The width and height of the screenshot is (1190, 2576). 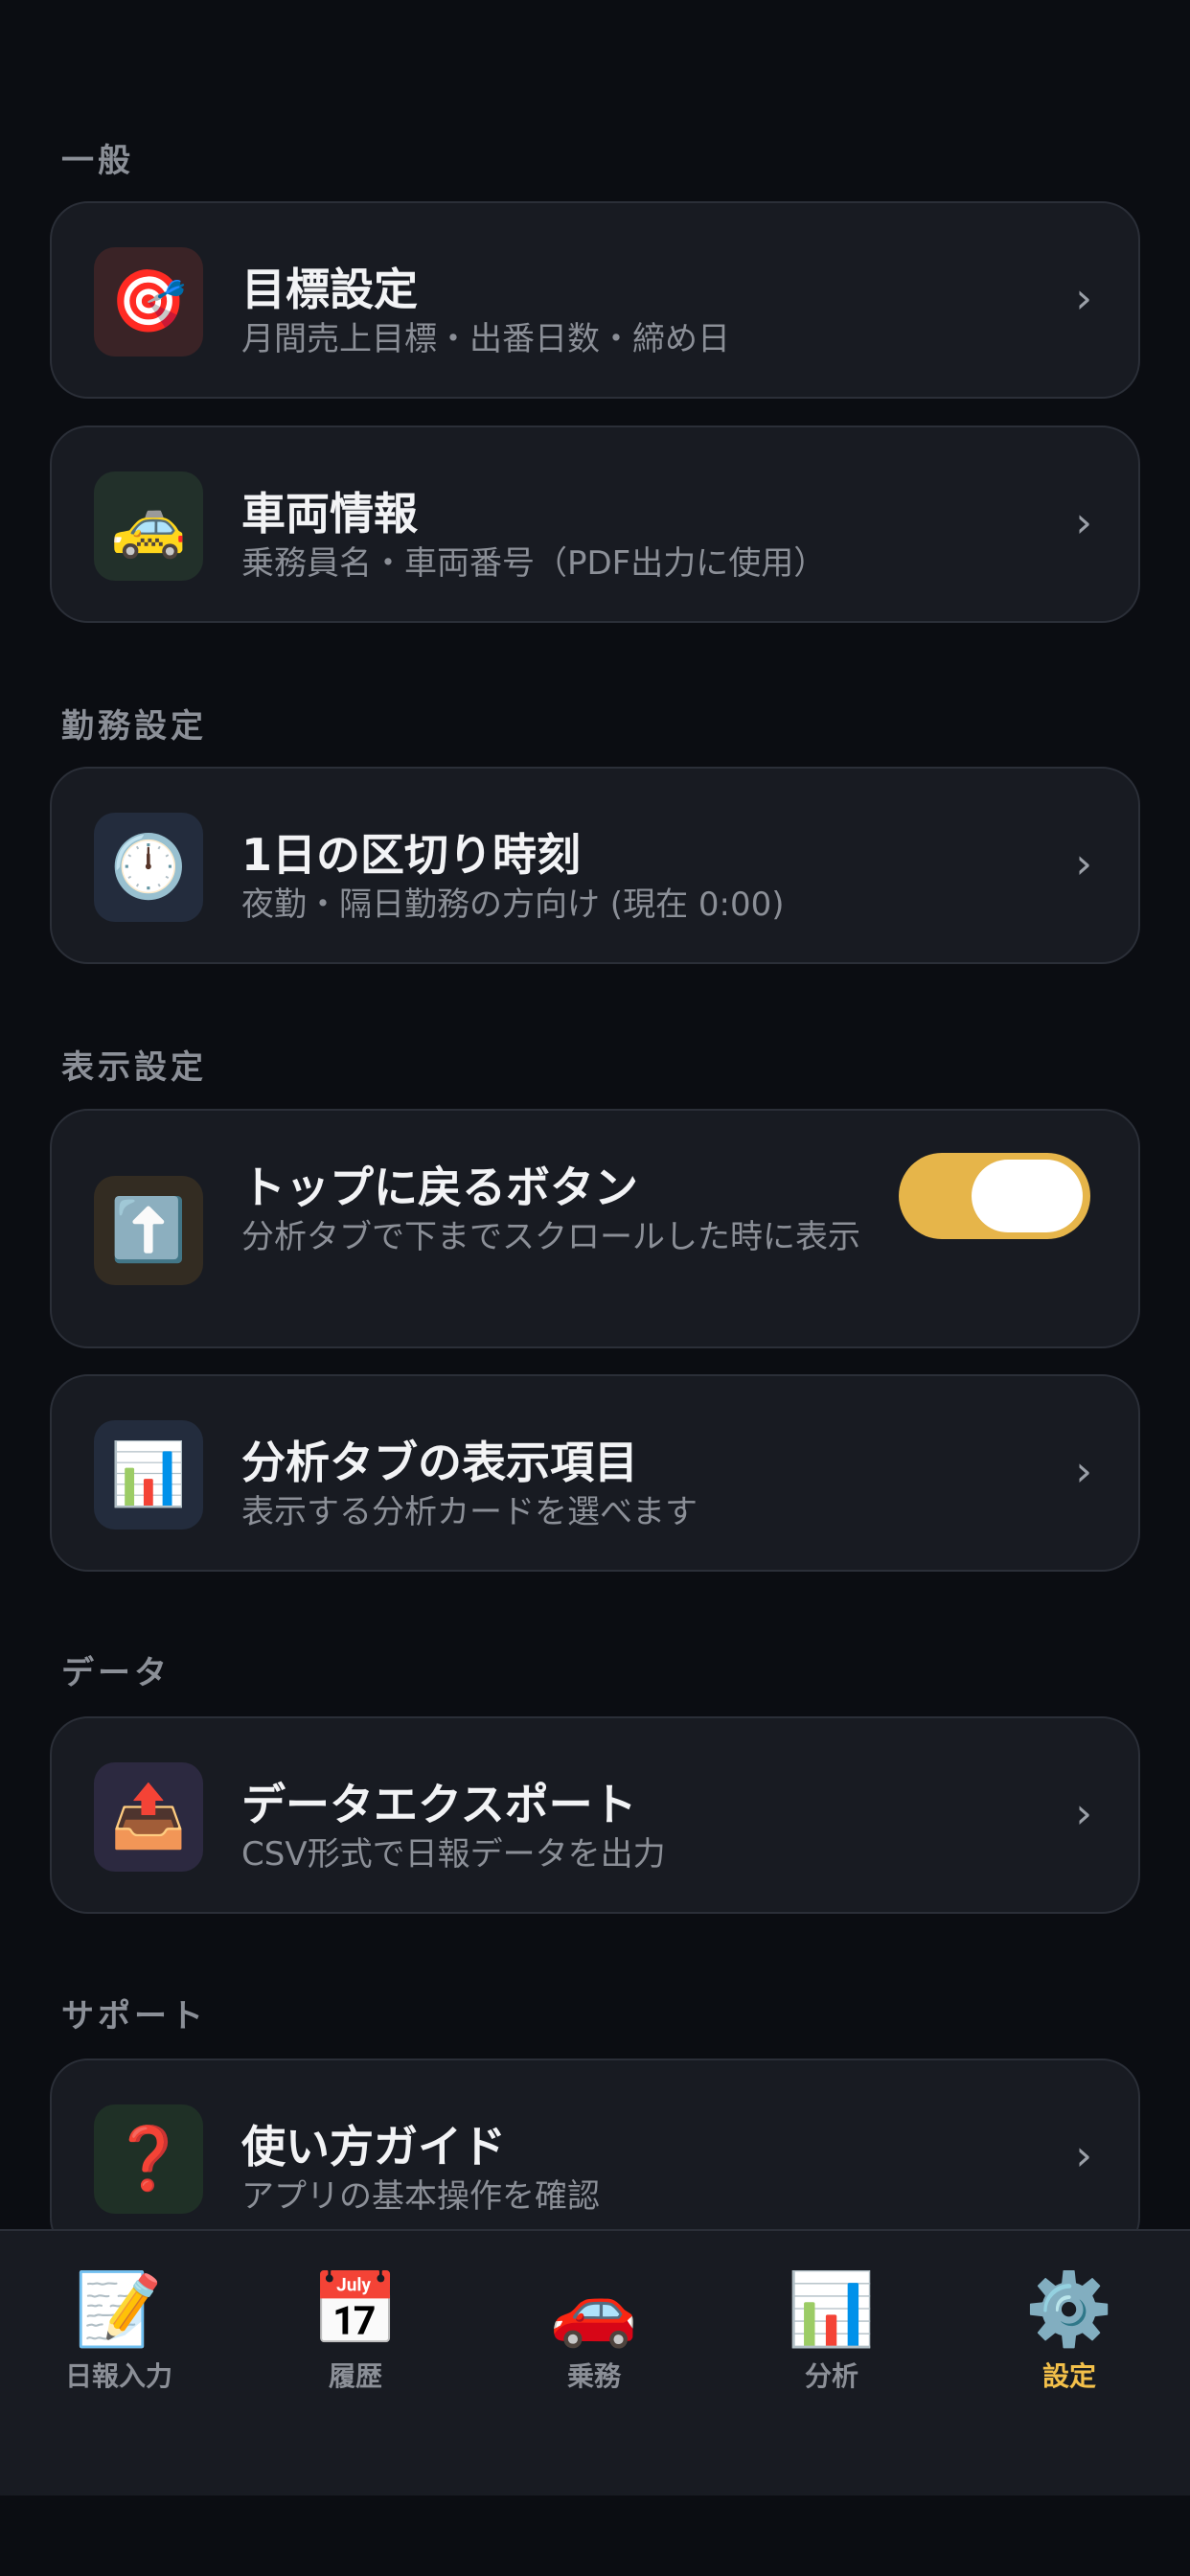 I want to click on settings-item-subtitle: 夜勤・隔日勤務の方向け (現在 0:00), so click(x=513, y=905).